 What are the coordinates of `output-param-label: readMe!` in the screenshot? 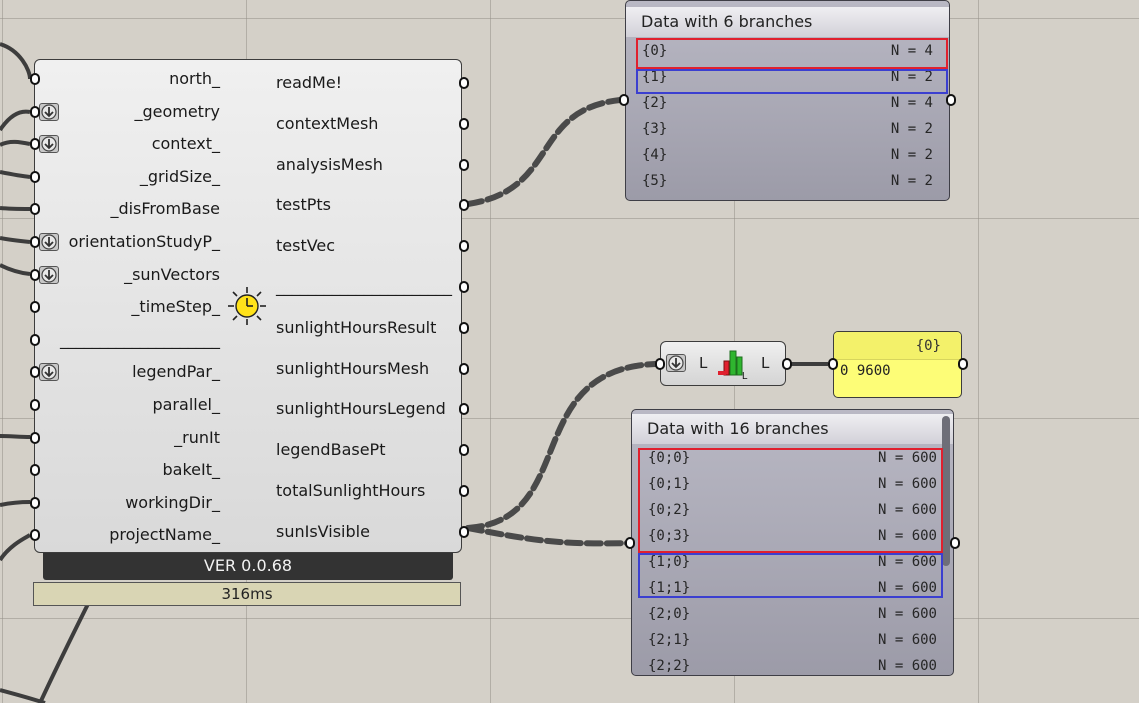 It's located at (309, 83).